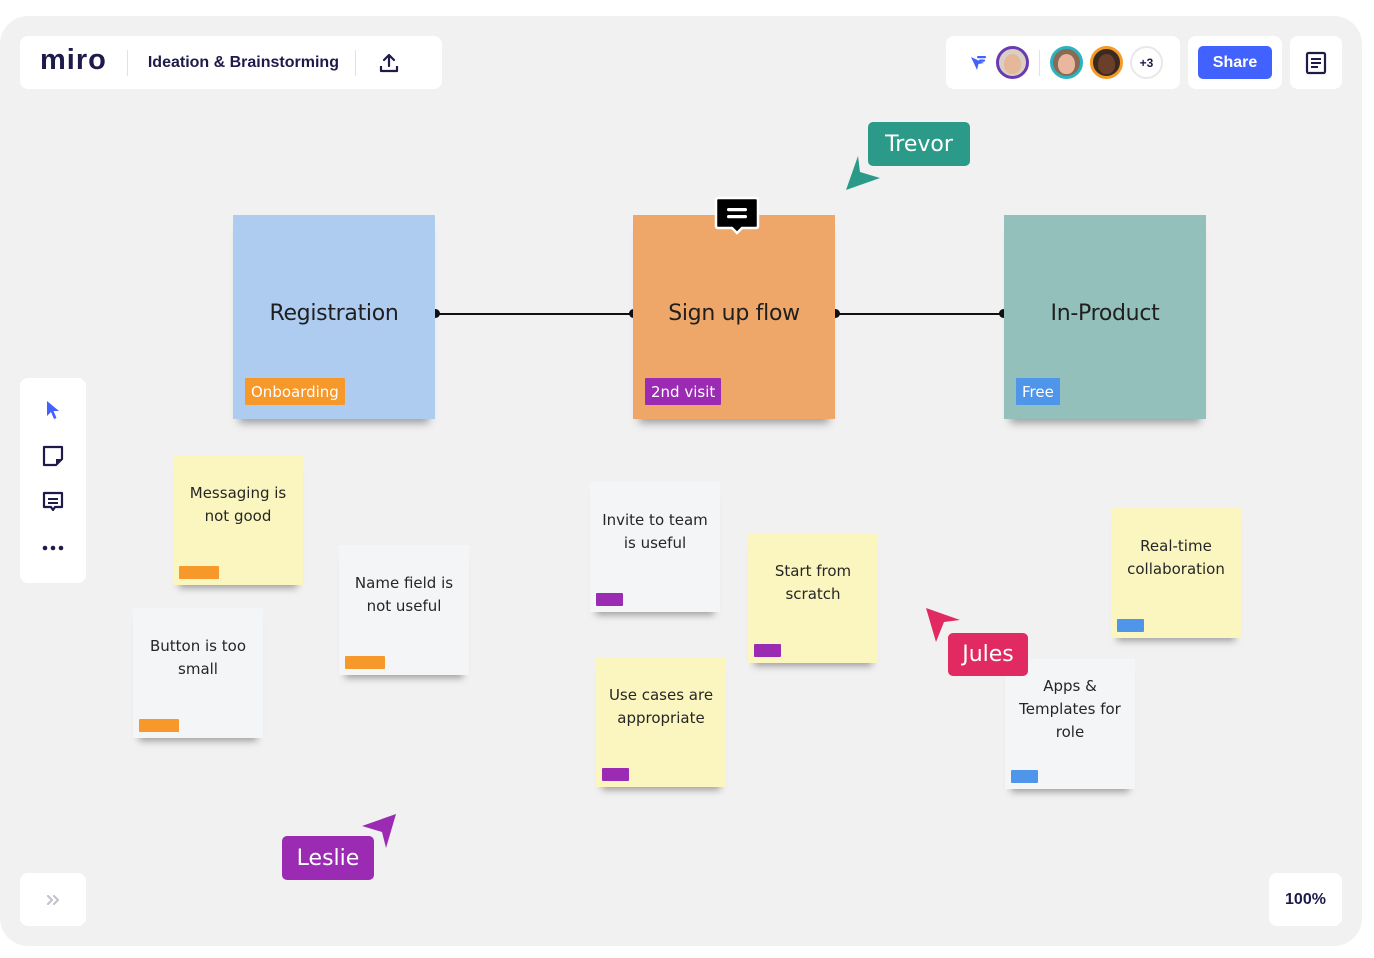 The image size is (1374, 958). I want to click on sticky-text: Messaging is not good, so click(238, 504).